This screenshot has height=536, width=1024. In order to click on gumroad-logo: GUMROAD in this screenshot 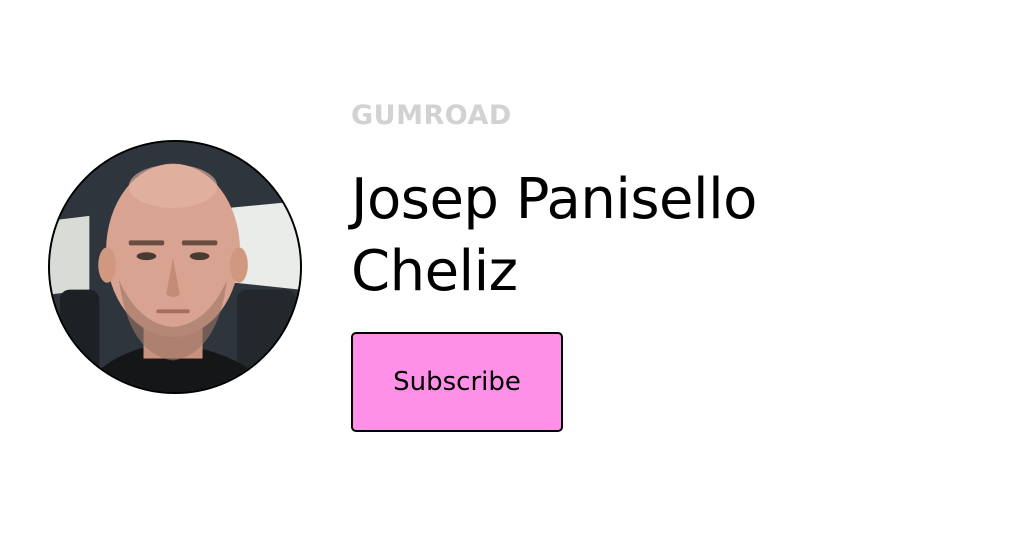, I will do `click(431, 115)`.